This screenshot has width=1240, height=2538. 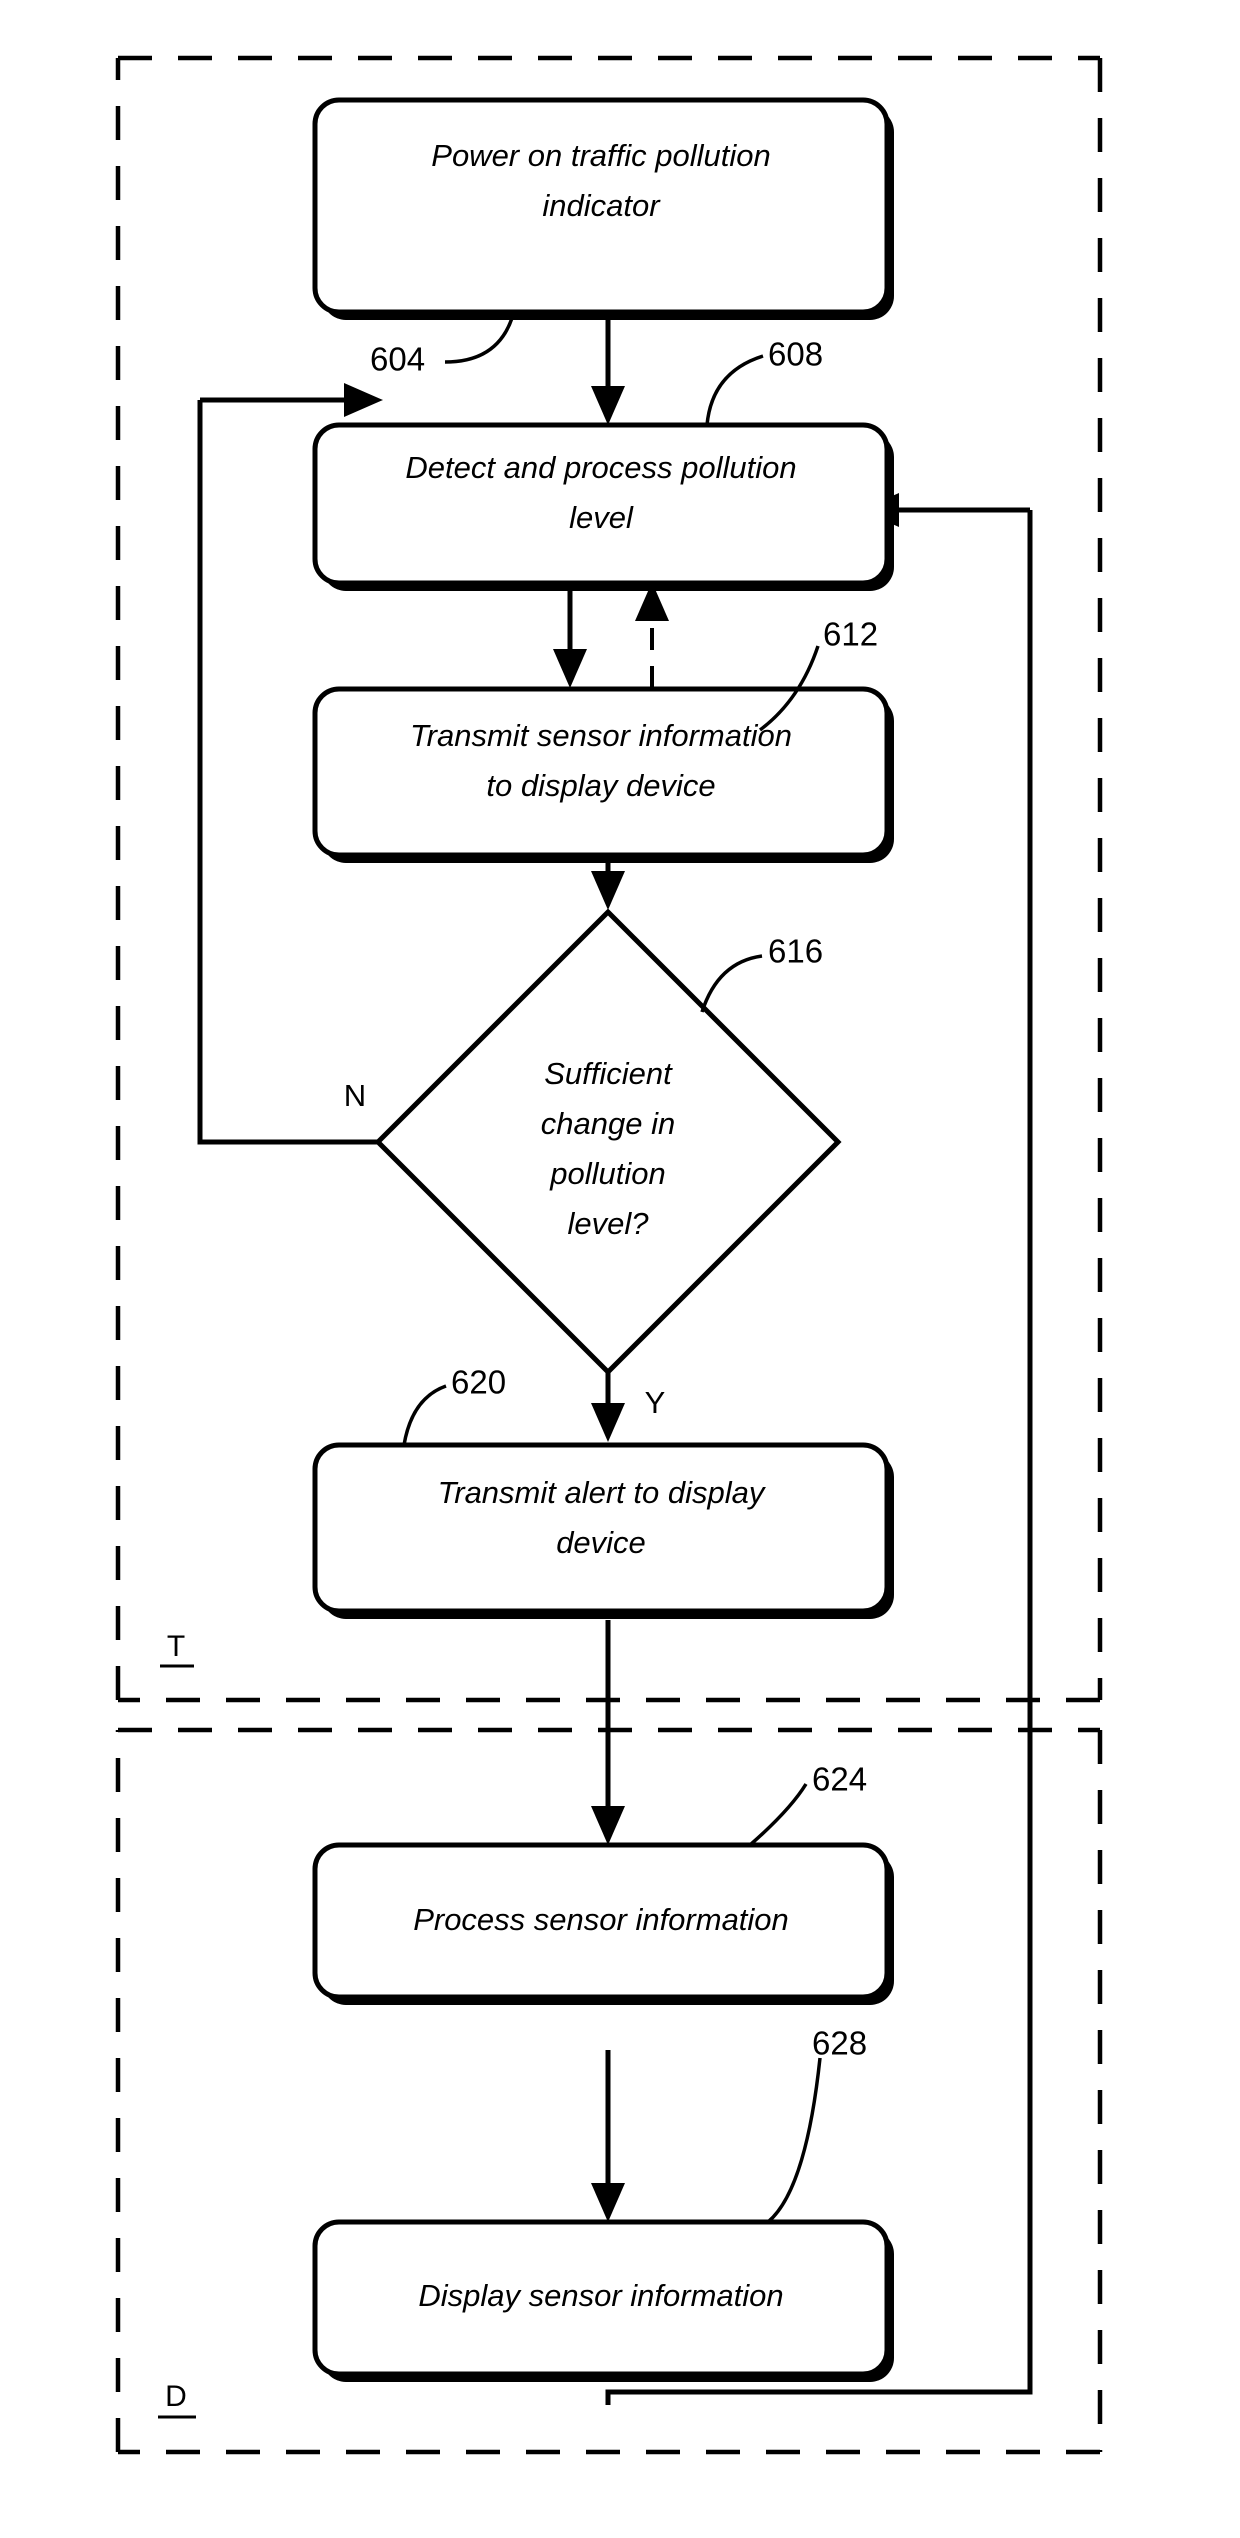 What do you see at coordinates (608, 371) in the screenshot?
I see `connector-power-on-to-detect` at bounding box center [608, 371].